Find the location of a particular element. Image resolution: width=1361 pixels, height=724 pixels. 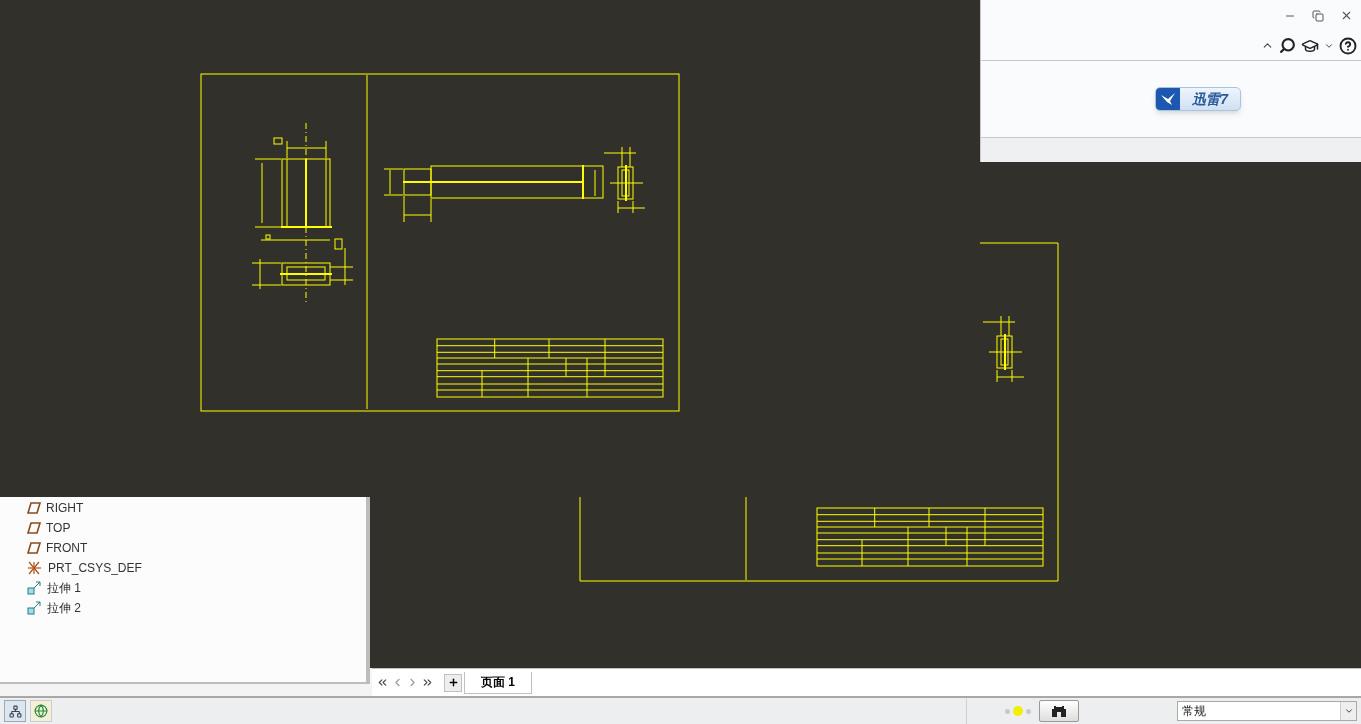

help-icon is located at coordinates (1348, 45).